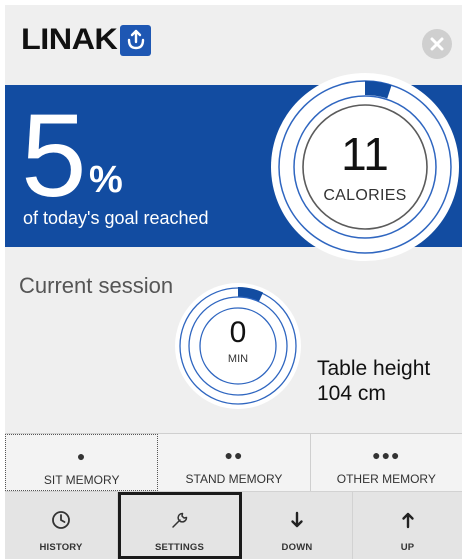  Describe the element at coordinates (81, 456) in the screenshot. I see `sit-memory-dots-icon: ●` at that location.